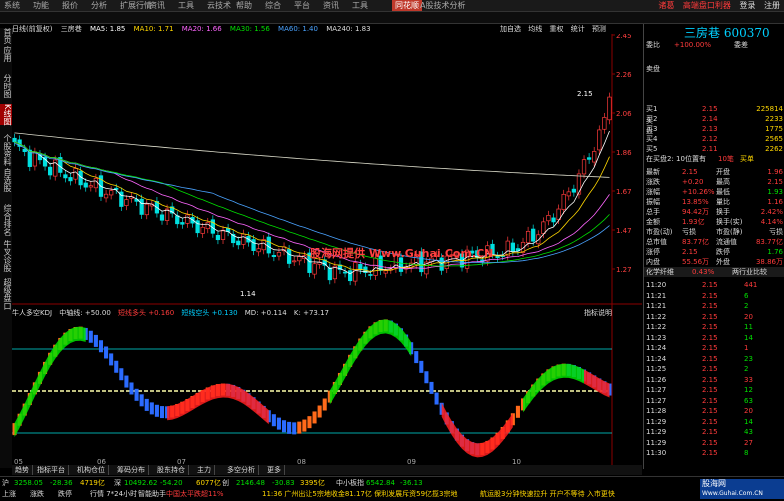 The height and width of the screenshot is (501, 784). I want to click on tab-long-short: 多空分析, so click(241, 470).